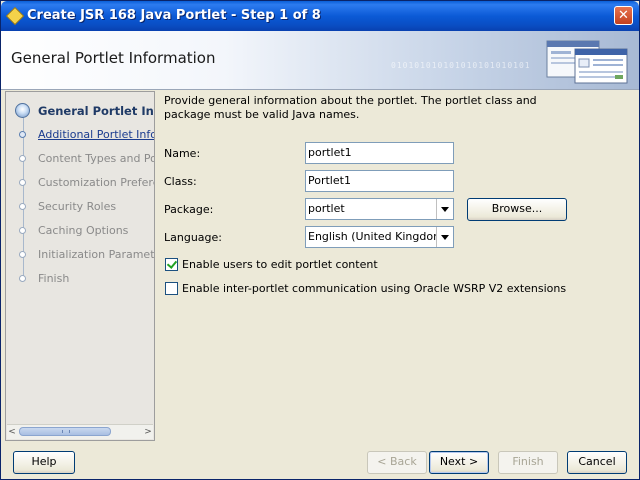 The image size is (640, 480). Describe the element at coordinates (96, 134) in the screenshot. I see `nav-step-label: Additional Portlet Information` at that location.